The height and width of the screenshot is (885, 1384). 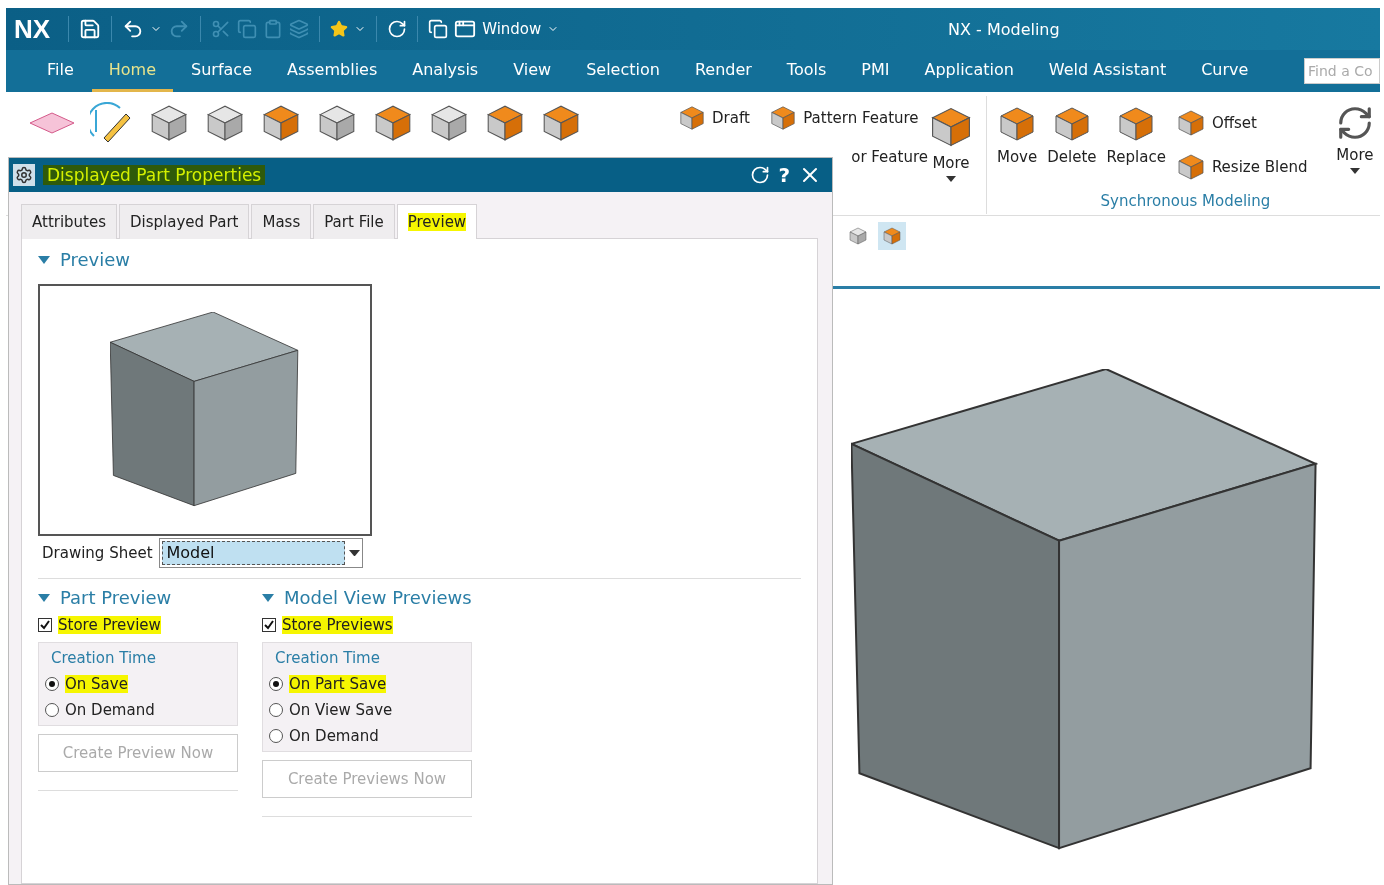 What do you see at coordinates (875, 71) in the screenshot?
I see `menu-tab: PMI` at bounding box center [875, 71].